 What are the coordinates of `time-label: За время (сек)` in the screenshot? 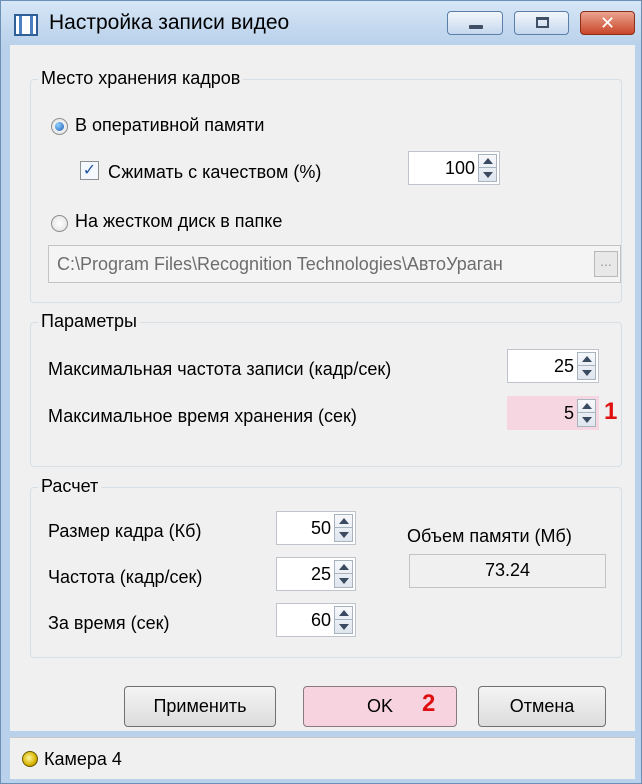 It's located at (109, 623).